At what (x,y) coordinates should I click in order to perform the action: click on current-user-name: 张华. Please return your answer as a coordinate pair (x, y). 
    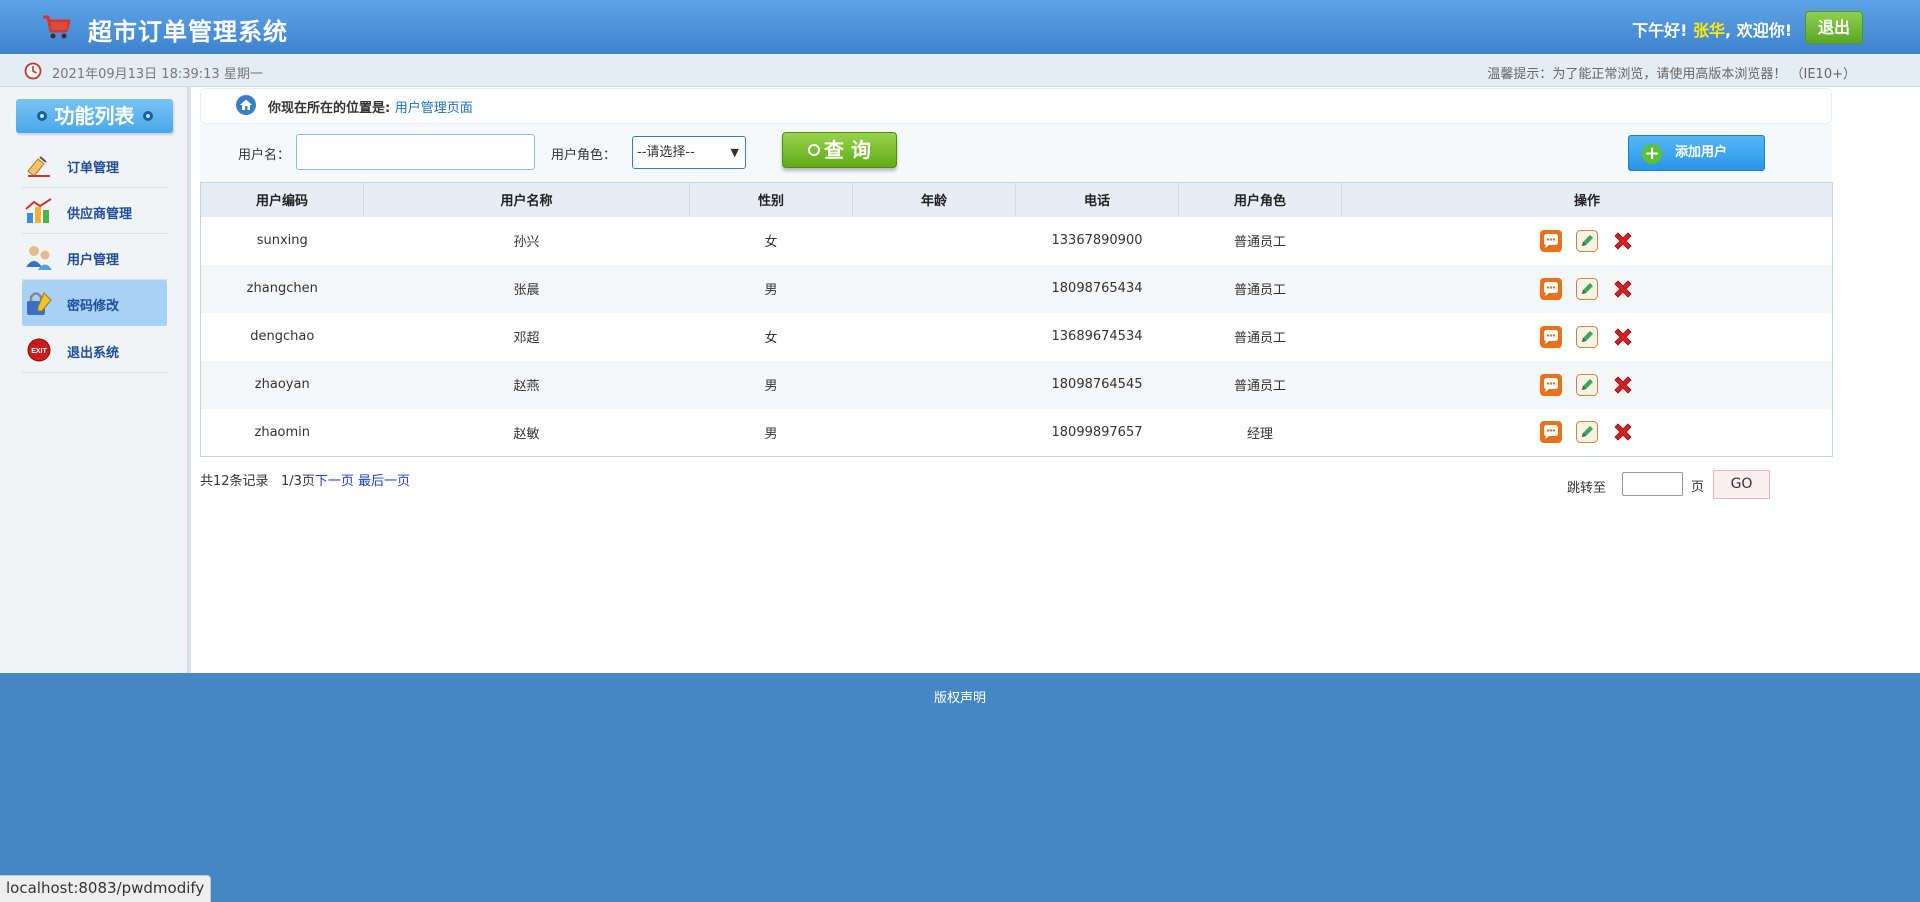
    Looking at the image, I should click on (1709, 30).